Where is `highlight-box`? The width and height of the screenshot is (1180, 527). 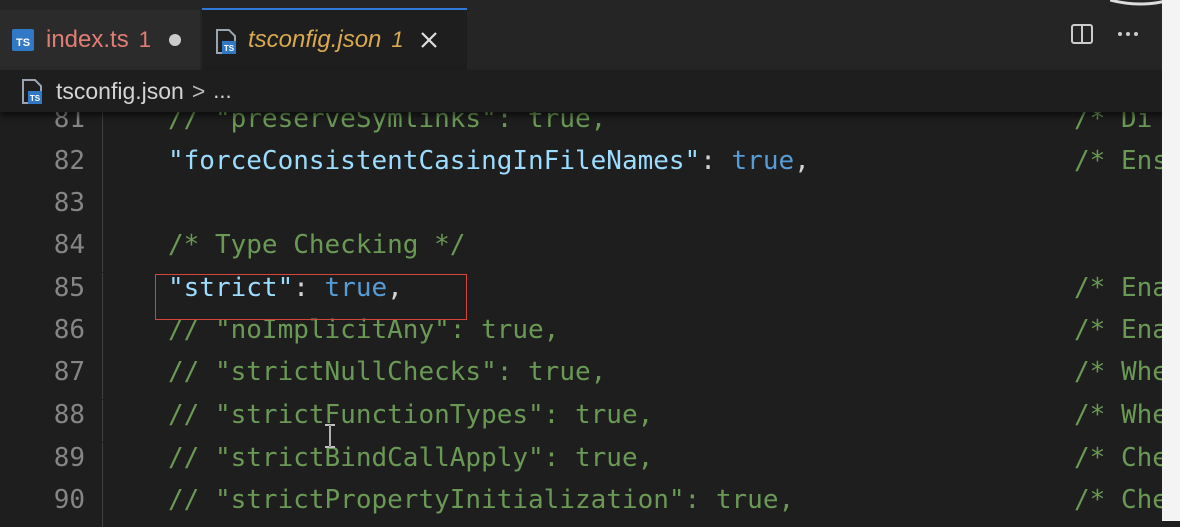
highlight-box is located at coordinates (311, 297).